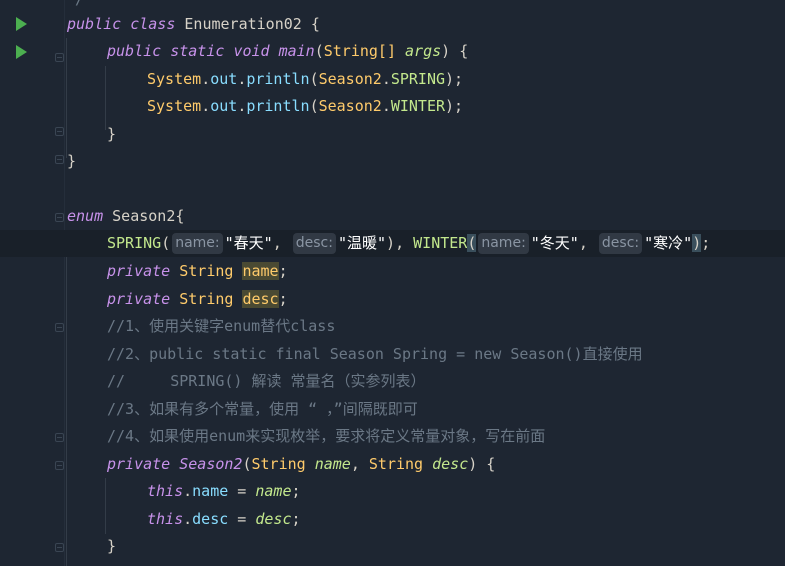  I want to click on code-line: private String name;, so click(392, 271).